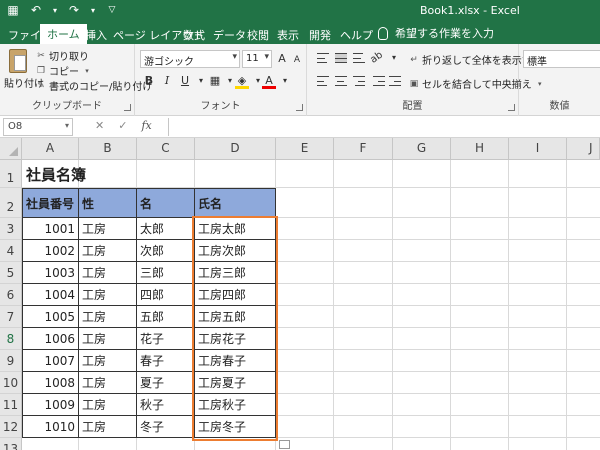 The width and height of the screenshot is (600, 450). I want to click on align-top-icon, so click(323, 58).